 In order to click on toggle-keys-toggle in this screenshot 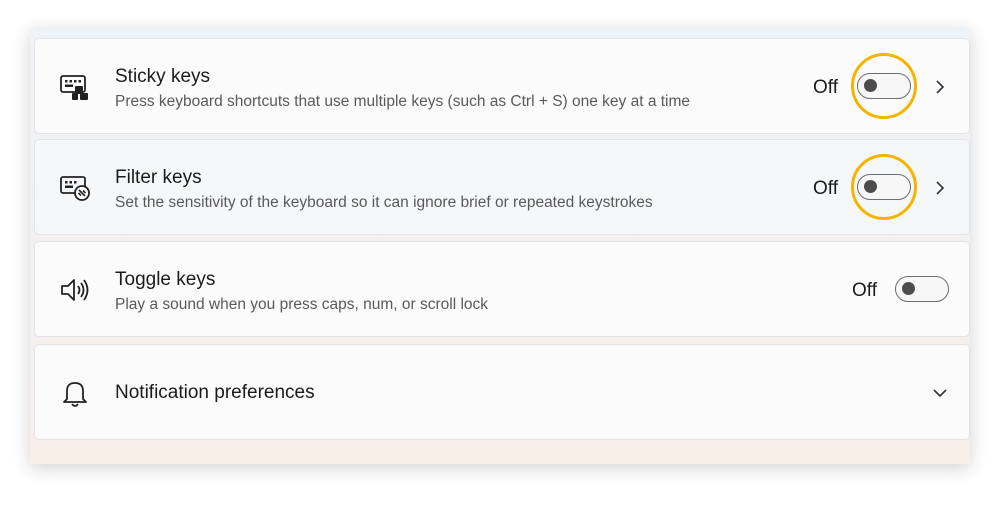, I will do `click(922, 289)`.